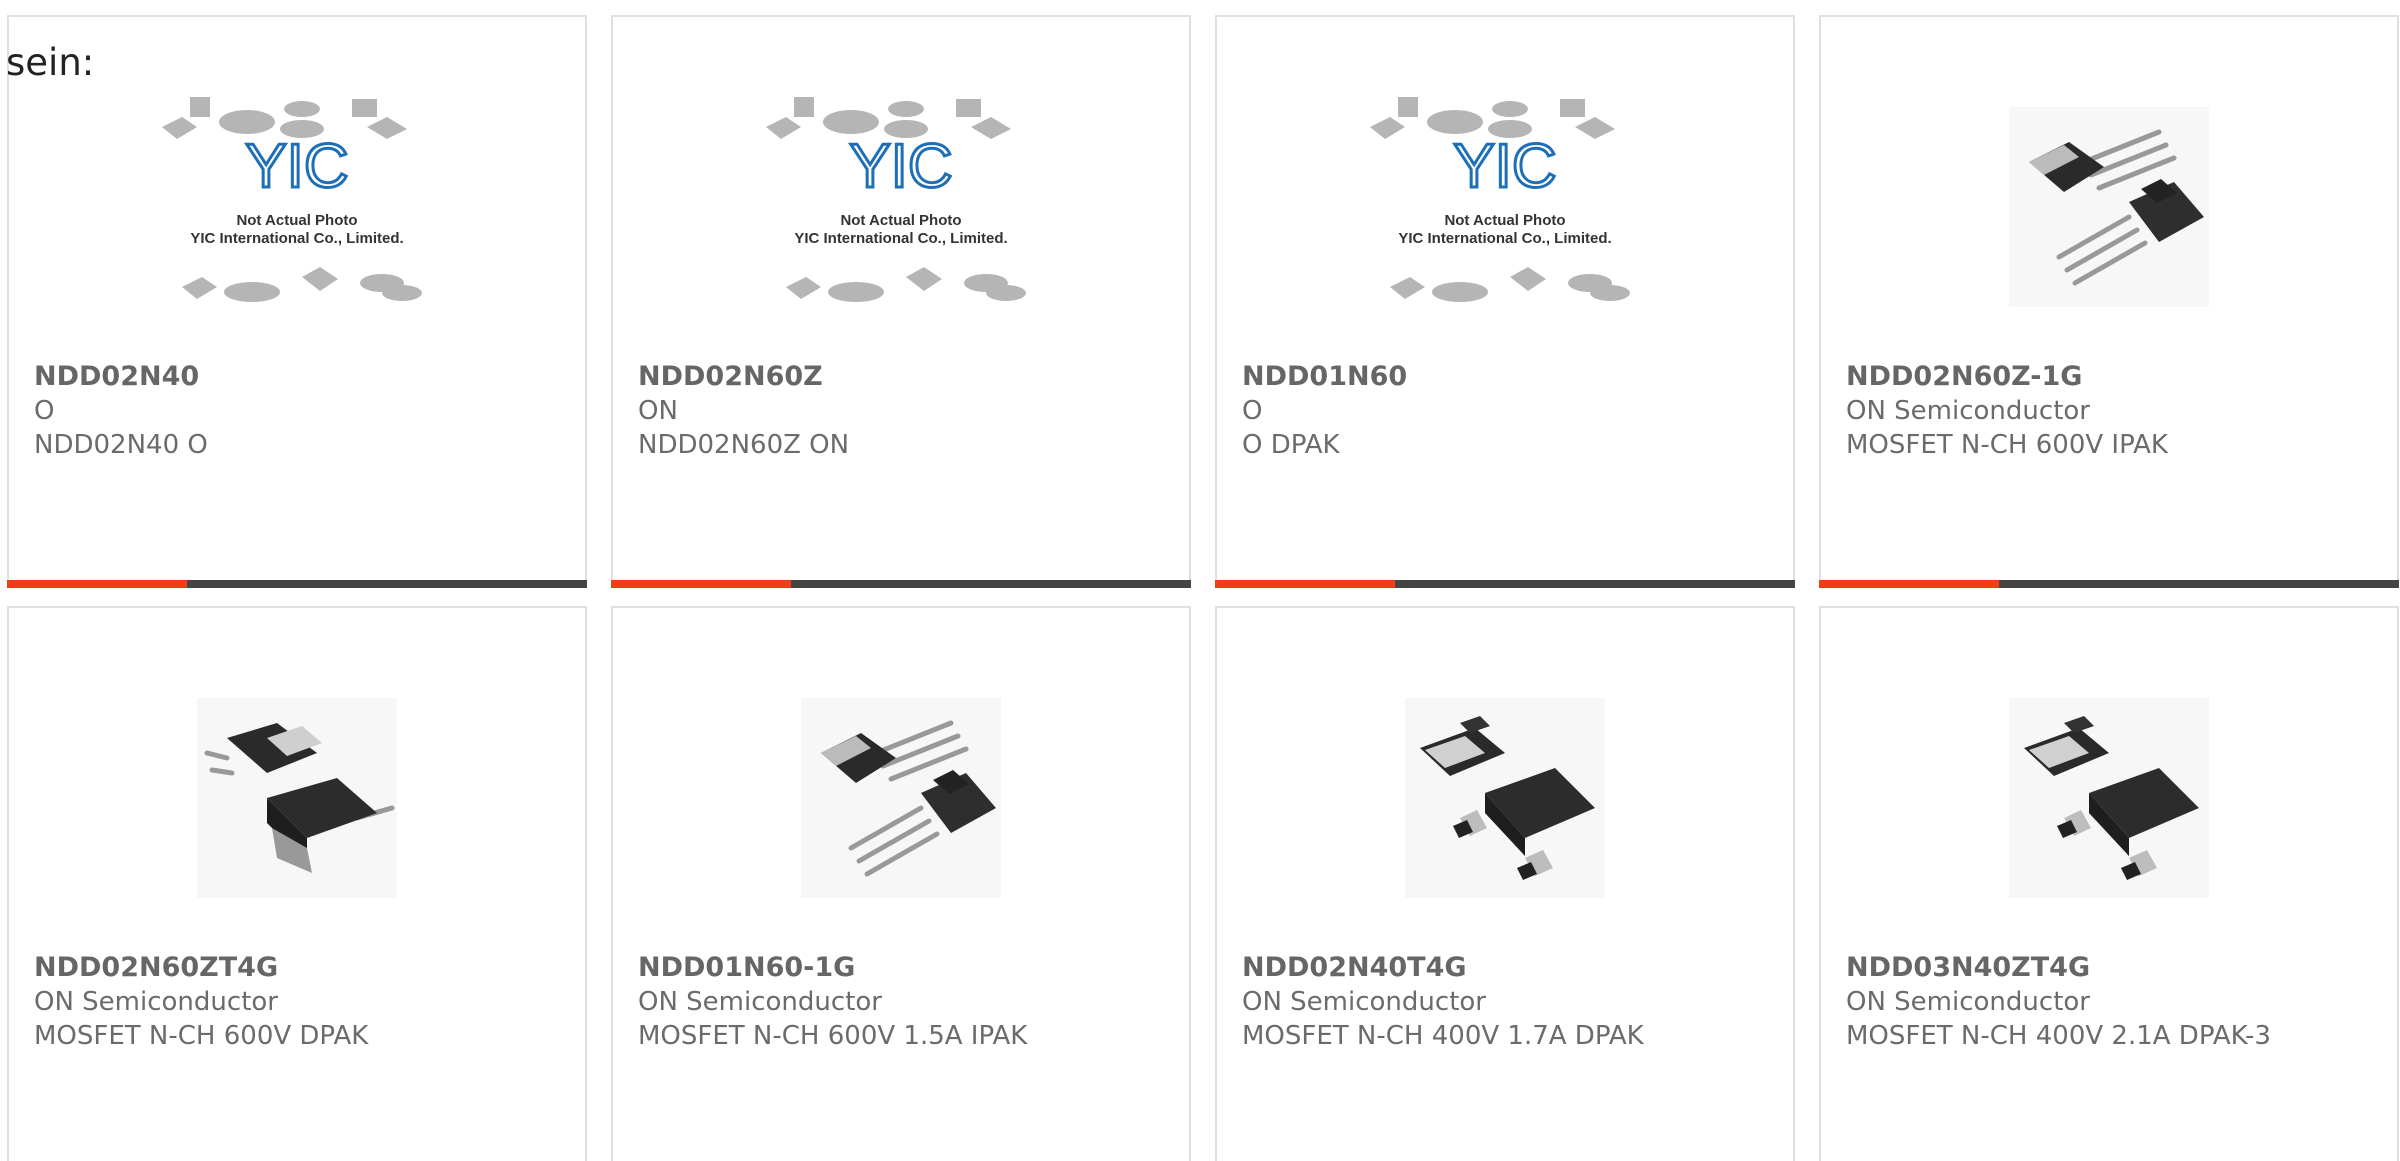 Image resolution: width=2400 pixels, height=1161 pixels. What do you see at coordinates (299, 968) in the screenshot?
I see `part-number: NDD02N60ZT4G` at bounding box center [299, 968].